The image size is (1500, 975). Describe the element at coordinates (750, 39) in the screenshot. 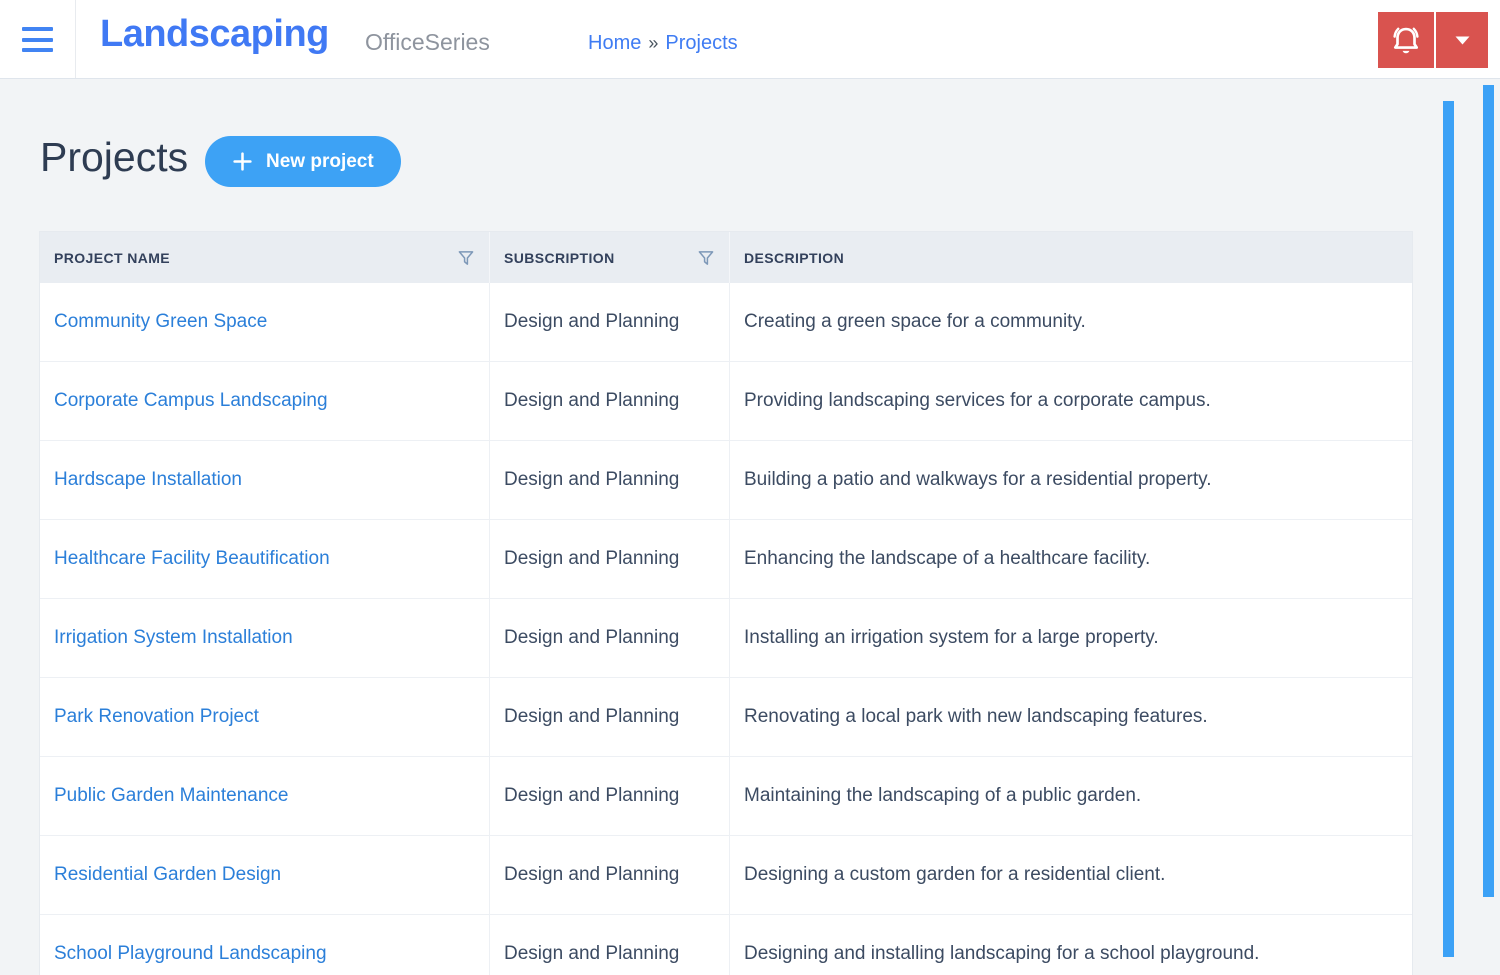

I see `top-header: Landscaping OfficeSeries Home » Projects` at that location.